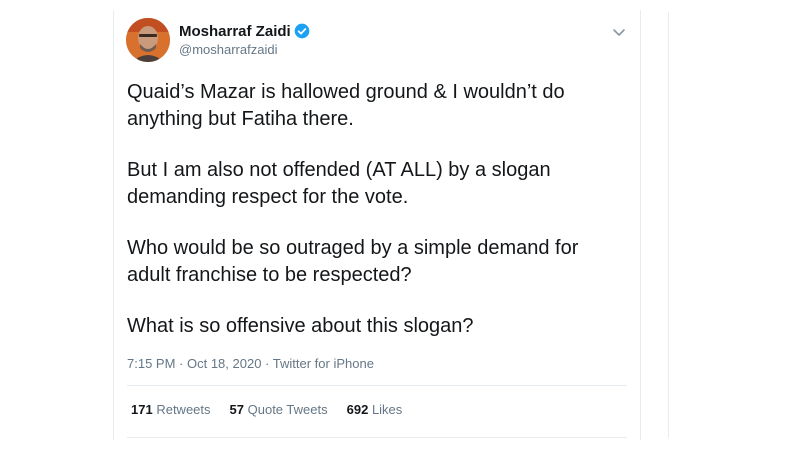 The height and width of the screenshot is (450, 800). I want to click on quote-tweets-count: 57, so click(236, 409).